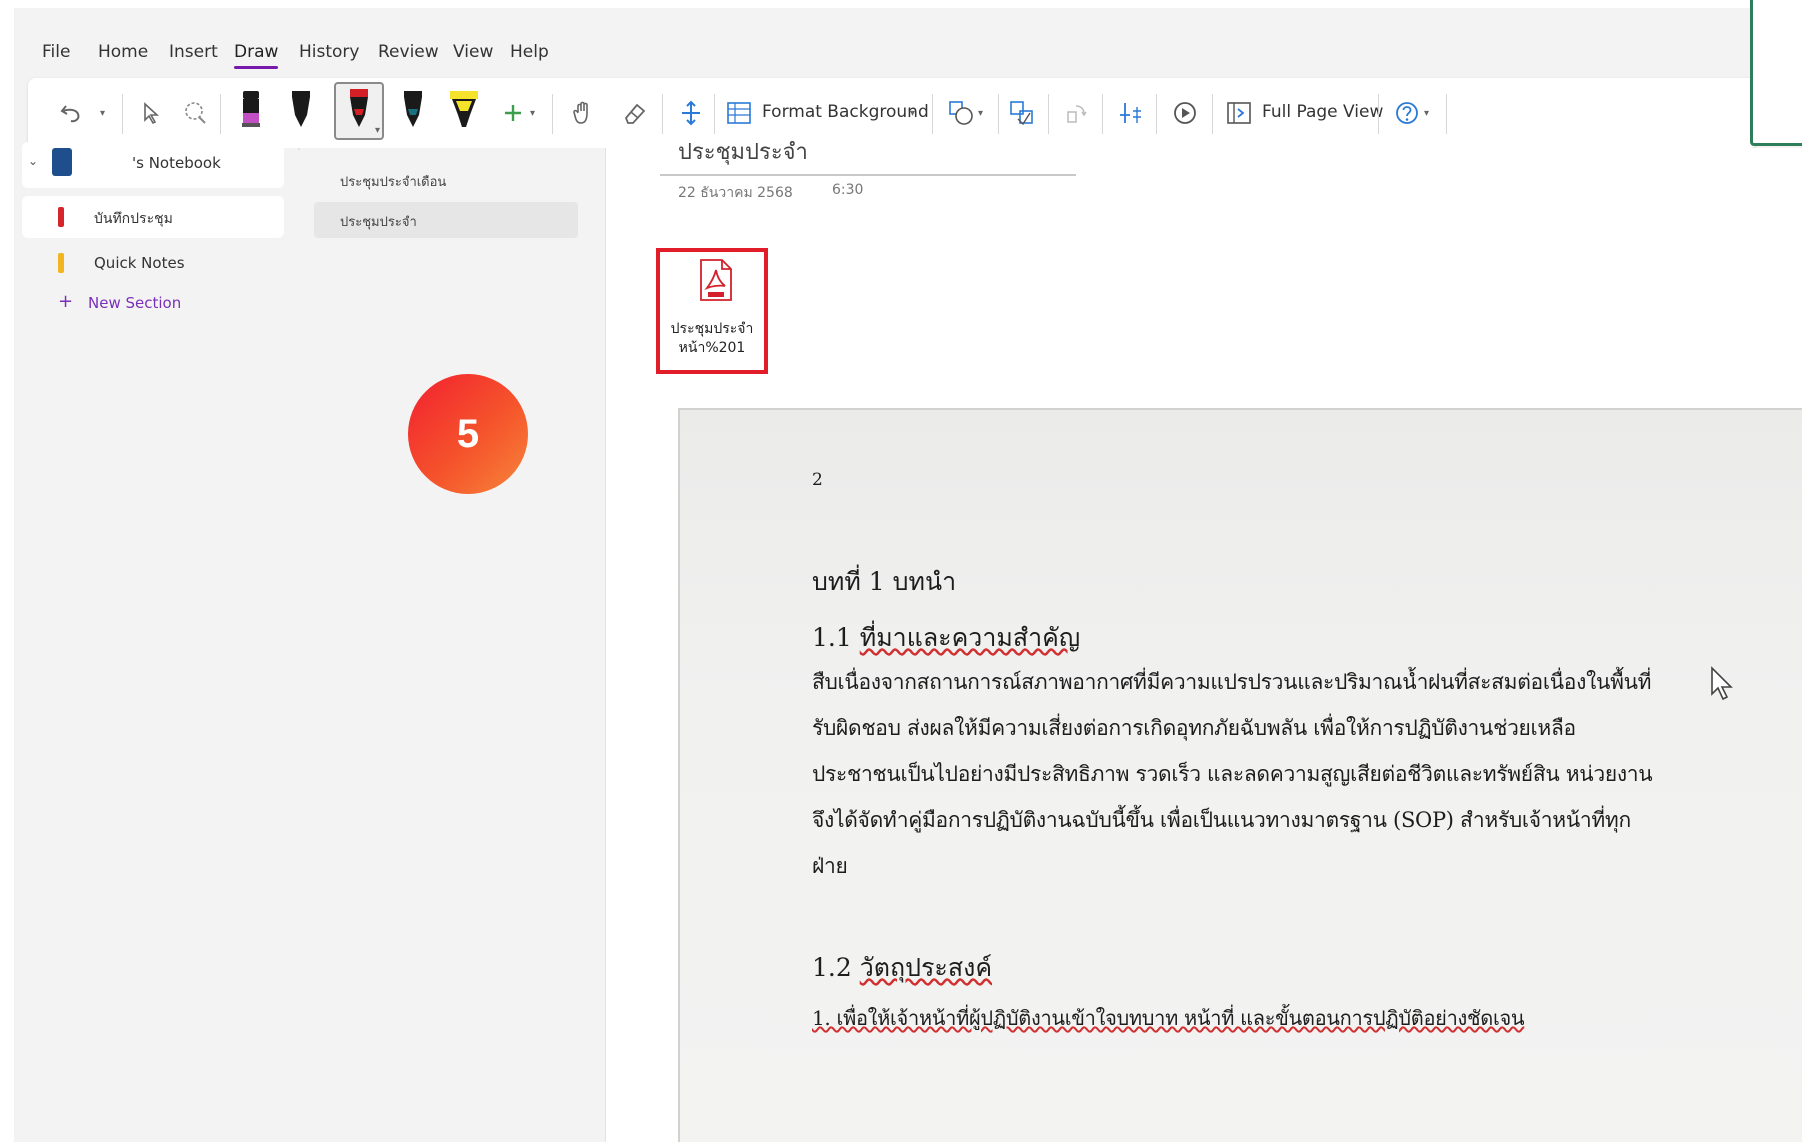  Describe the element at coordinates (513, 113) in the screenshot. I see `add-pen-icon` at that location.